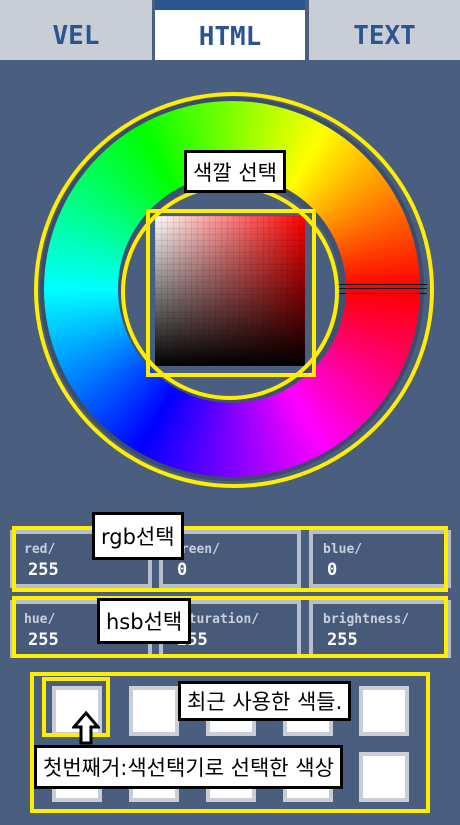 The image size is (460, 825). Describe the element at coordinates (230, 627) in the screenshot. I see `hsb-highlight` at that location.